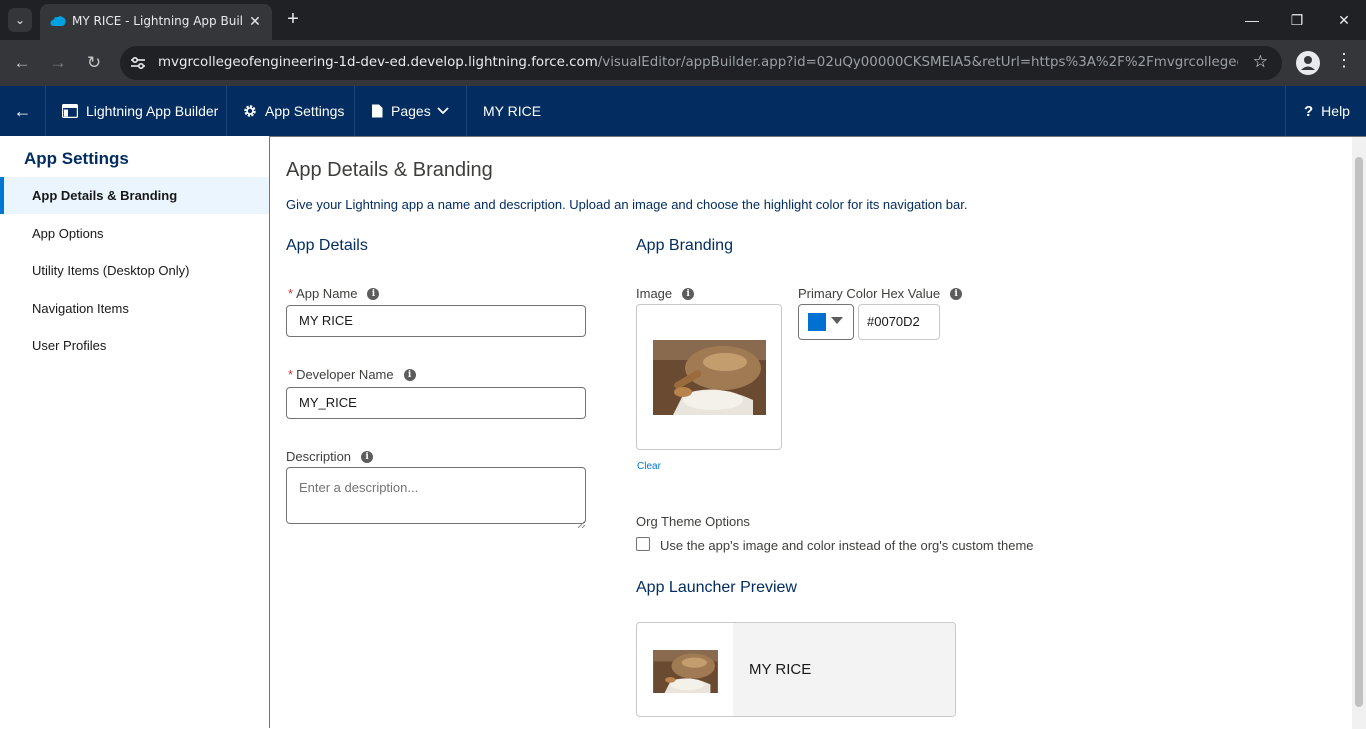  I want to click on app-launcher-preview-card: MY RICE, so click(796, 669).